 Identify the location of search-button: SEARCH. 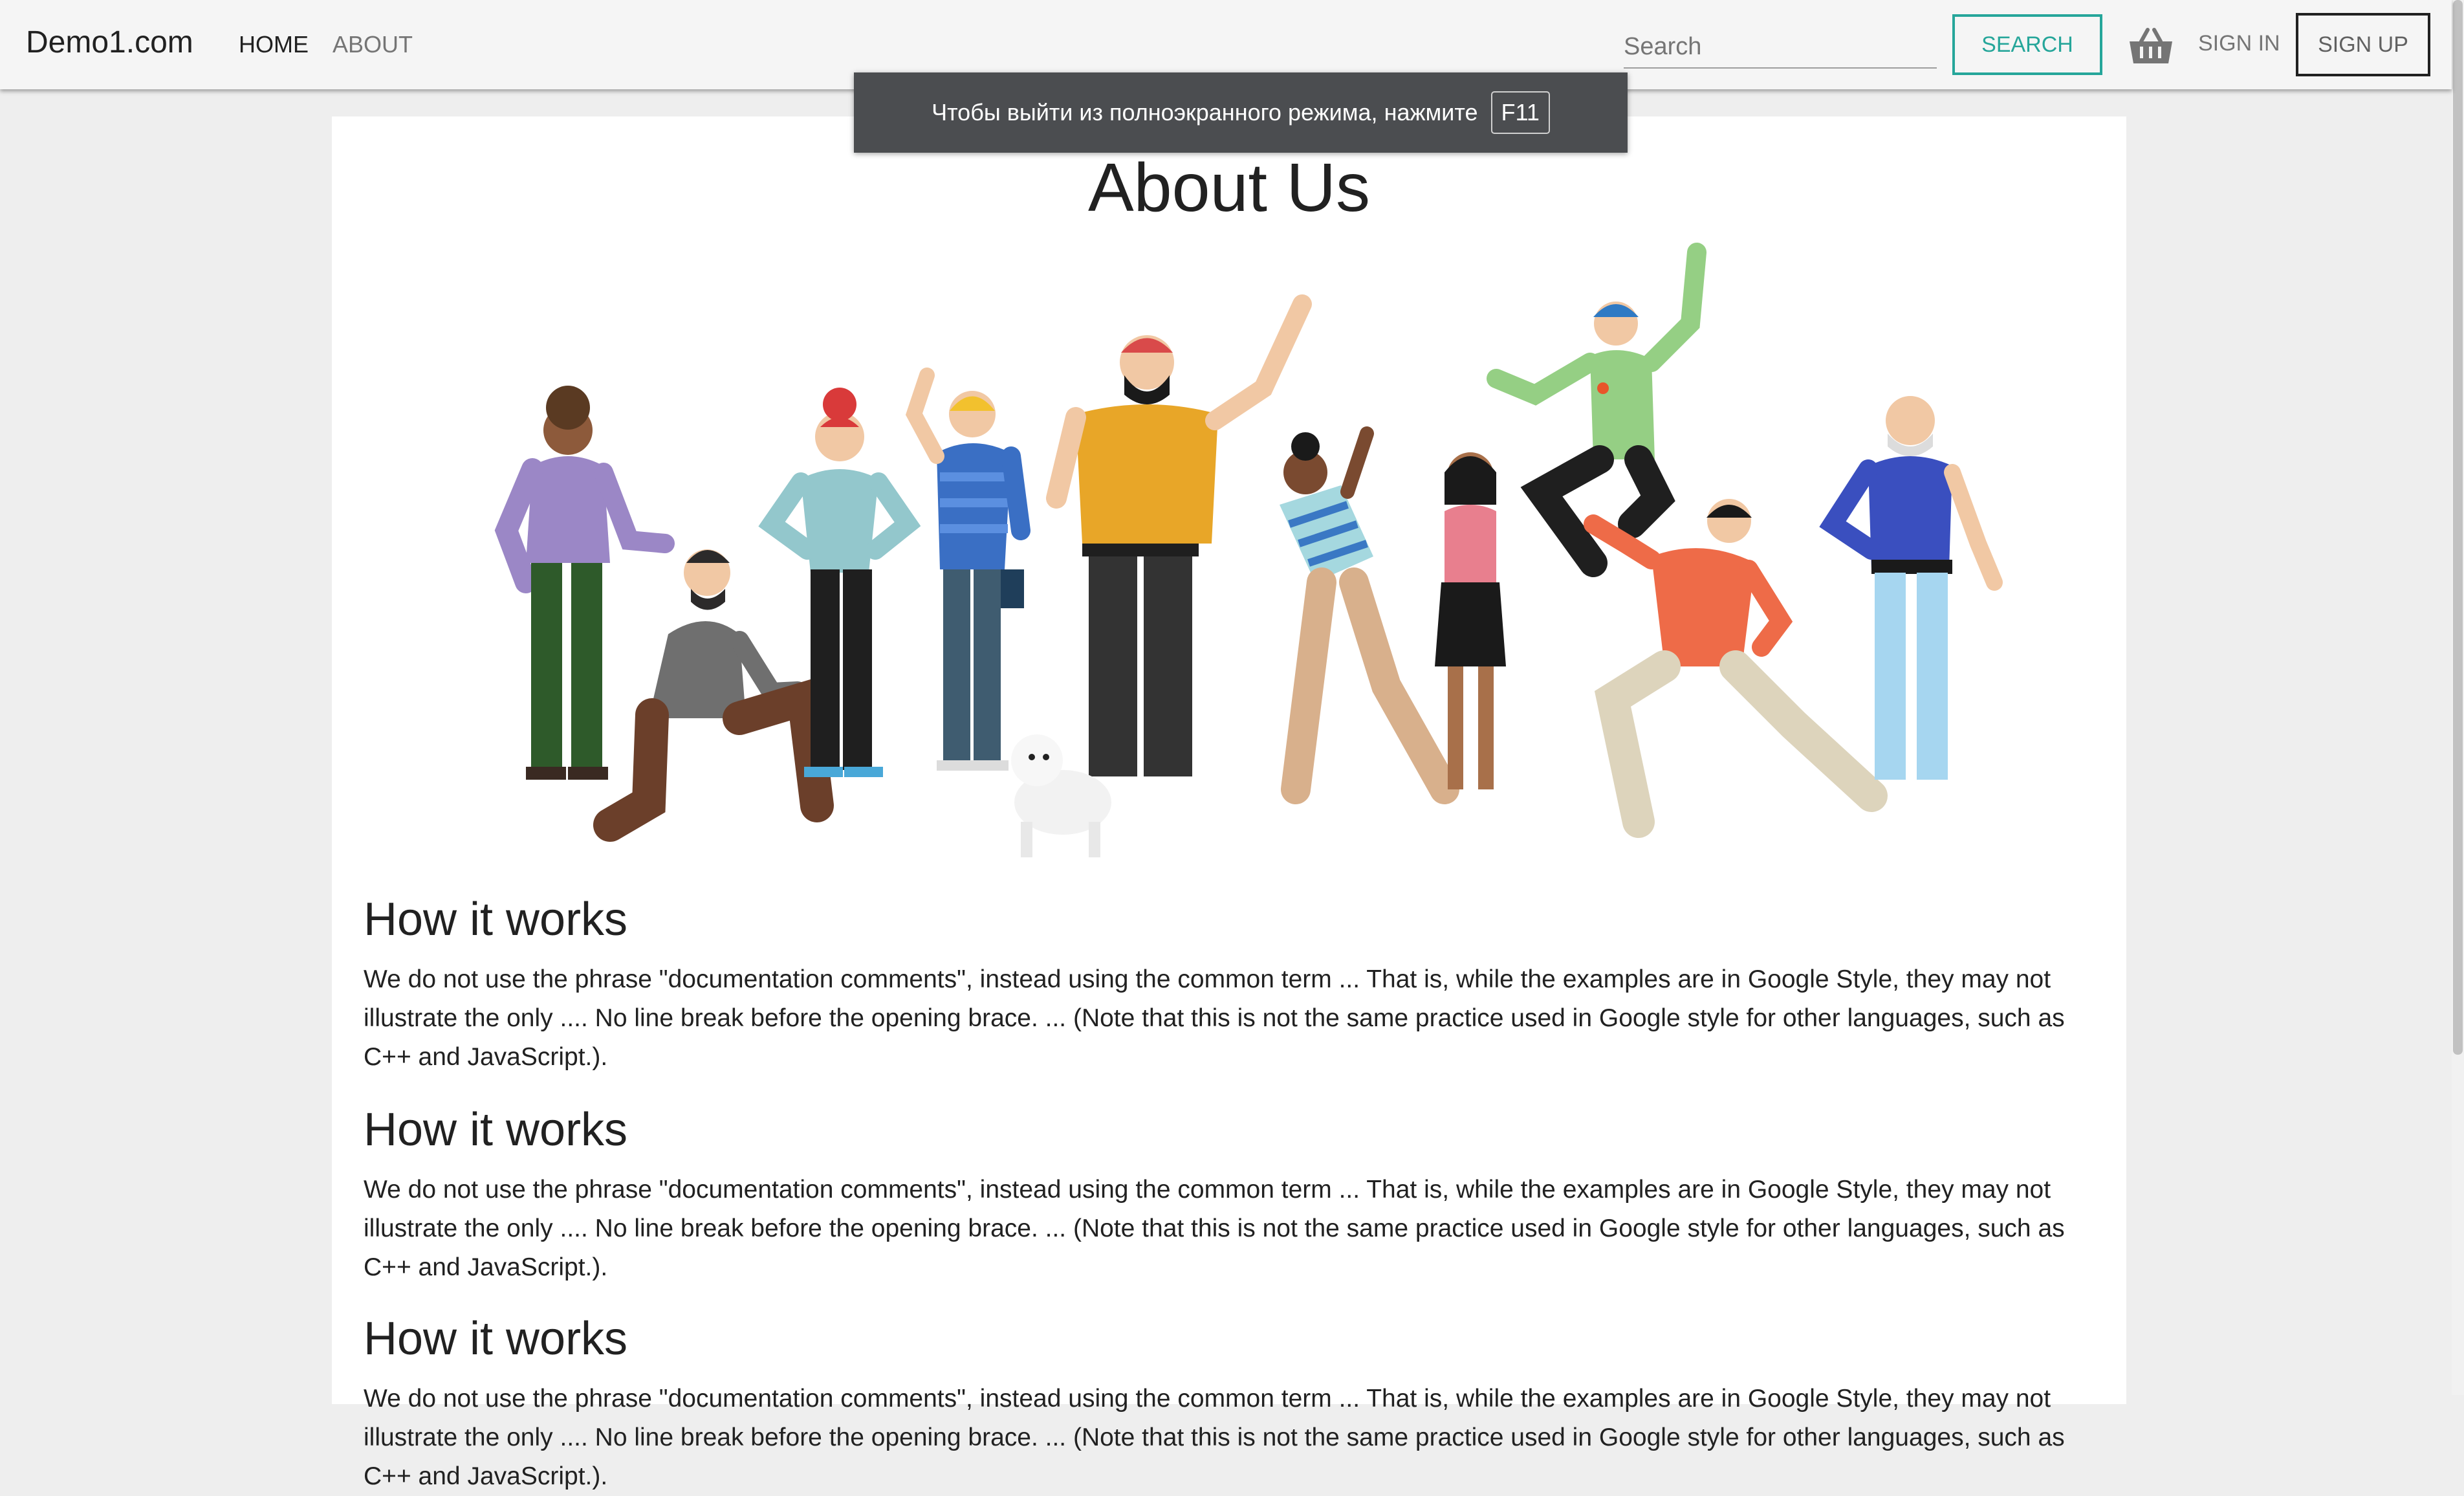
(2027, 44).